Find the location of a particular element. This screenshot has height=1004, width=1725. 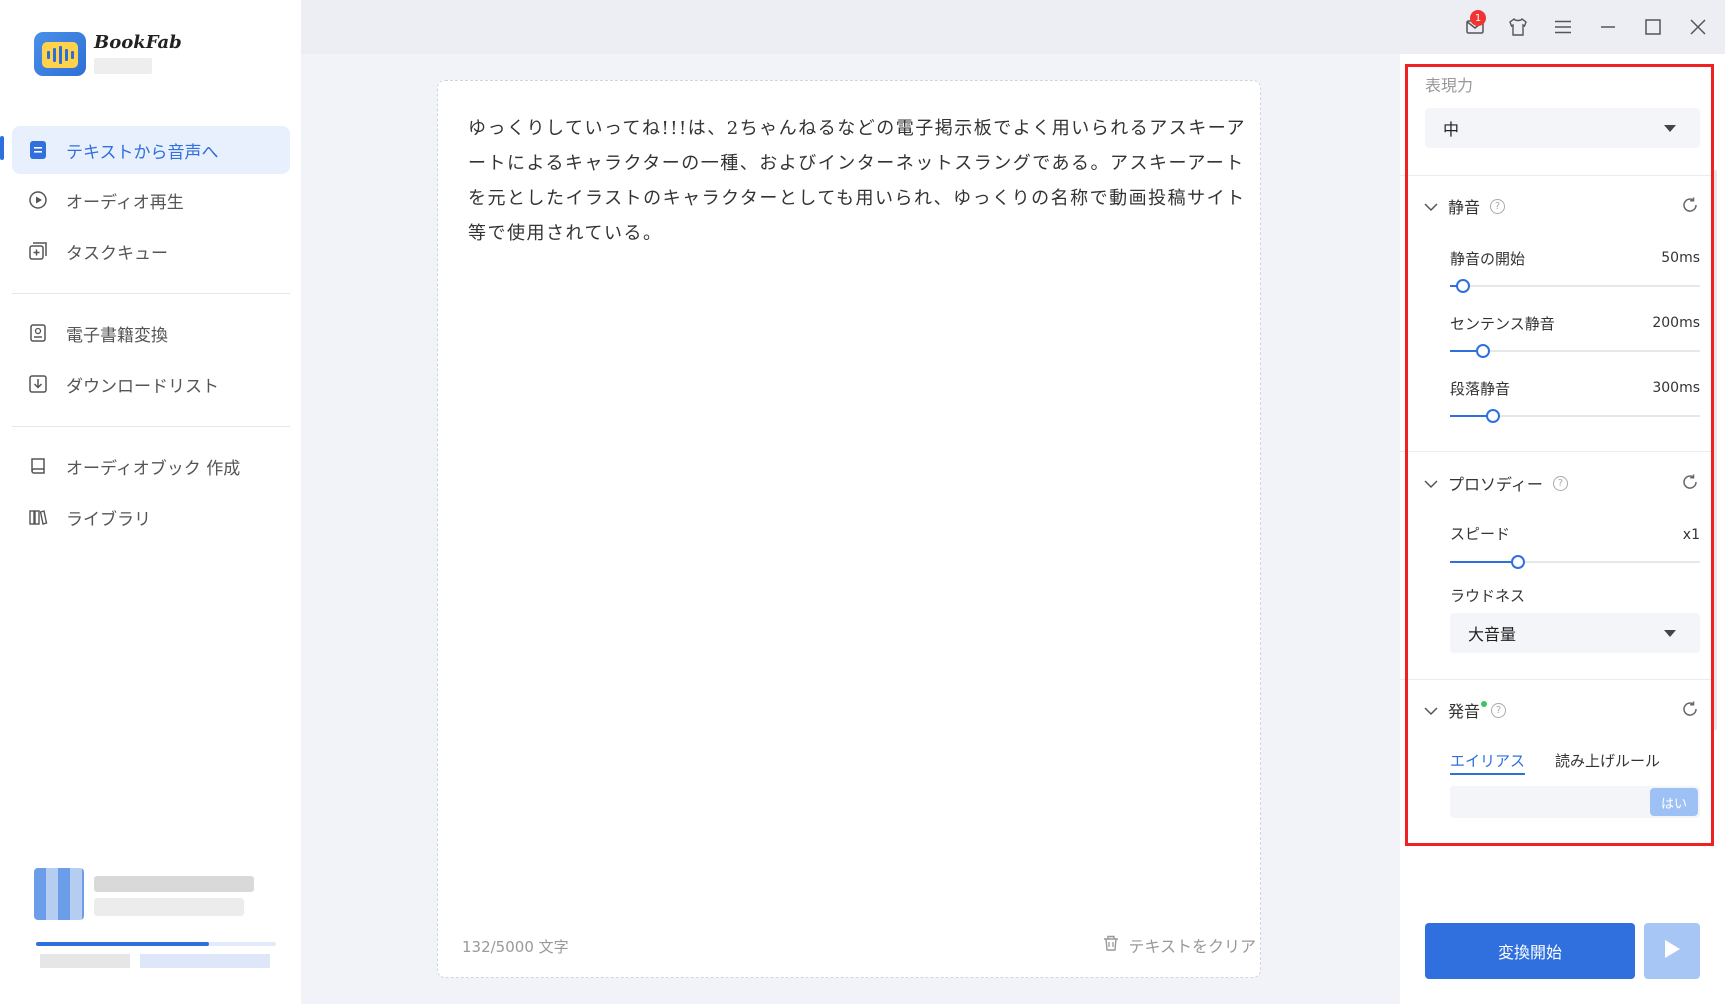

sidebar-item-download-list: ダウンロードリスト is located at coordinates (151, 384).